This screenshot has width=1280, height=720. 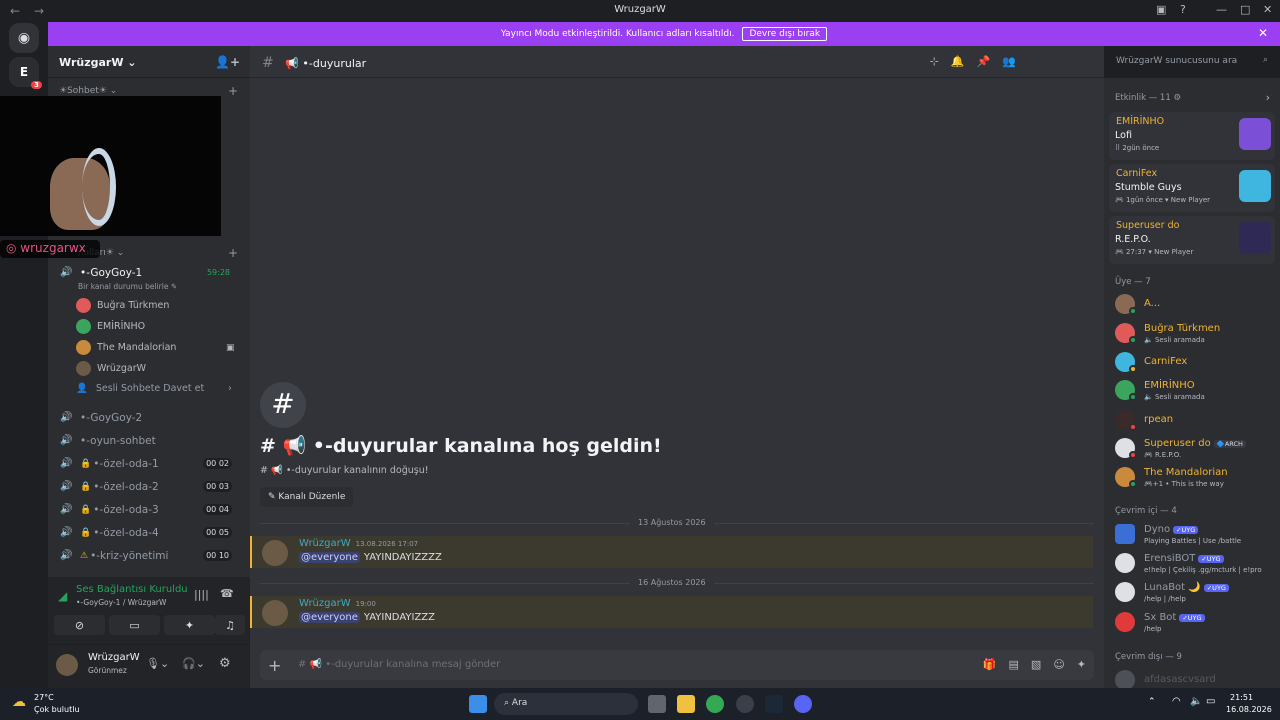 I want to click on pin-icon: 📌, so click(x=984, y=61).